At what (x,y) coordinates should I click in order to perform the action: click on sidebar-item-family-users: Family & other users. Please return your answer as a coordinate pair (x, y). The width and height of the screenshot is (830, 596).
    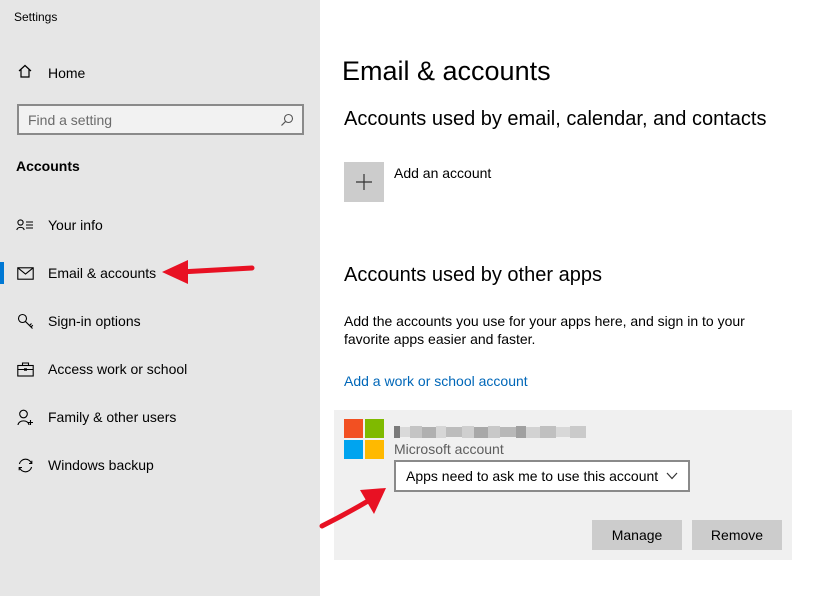
    Looking at the image, I should click on (160, 417).